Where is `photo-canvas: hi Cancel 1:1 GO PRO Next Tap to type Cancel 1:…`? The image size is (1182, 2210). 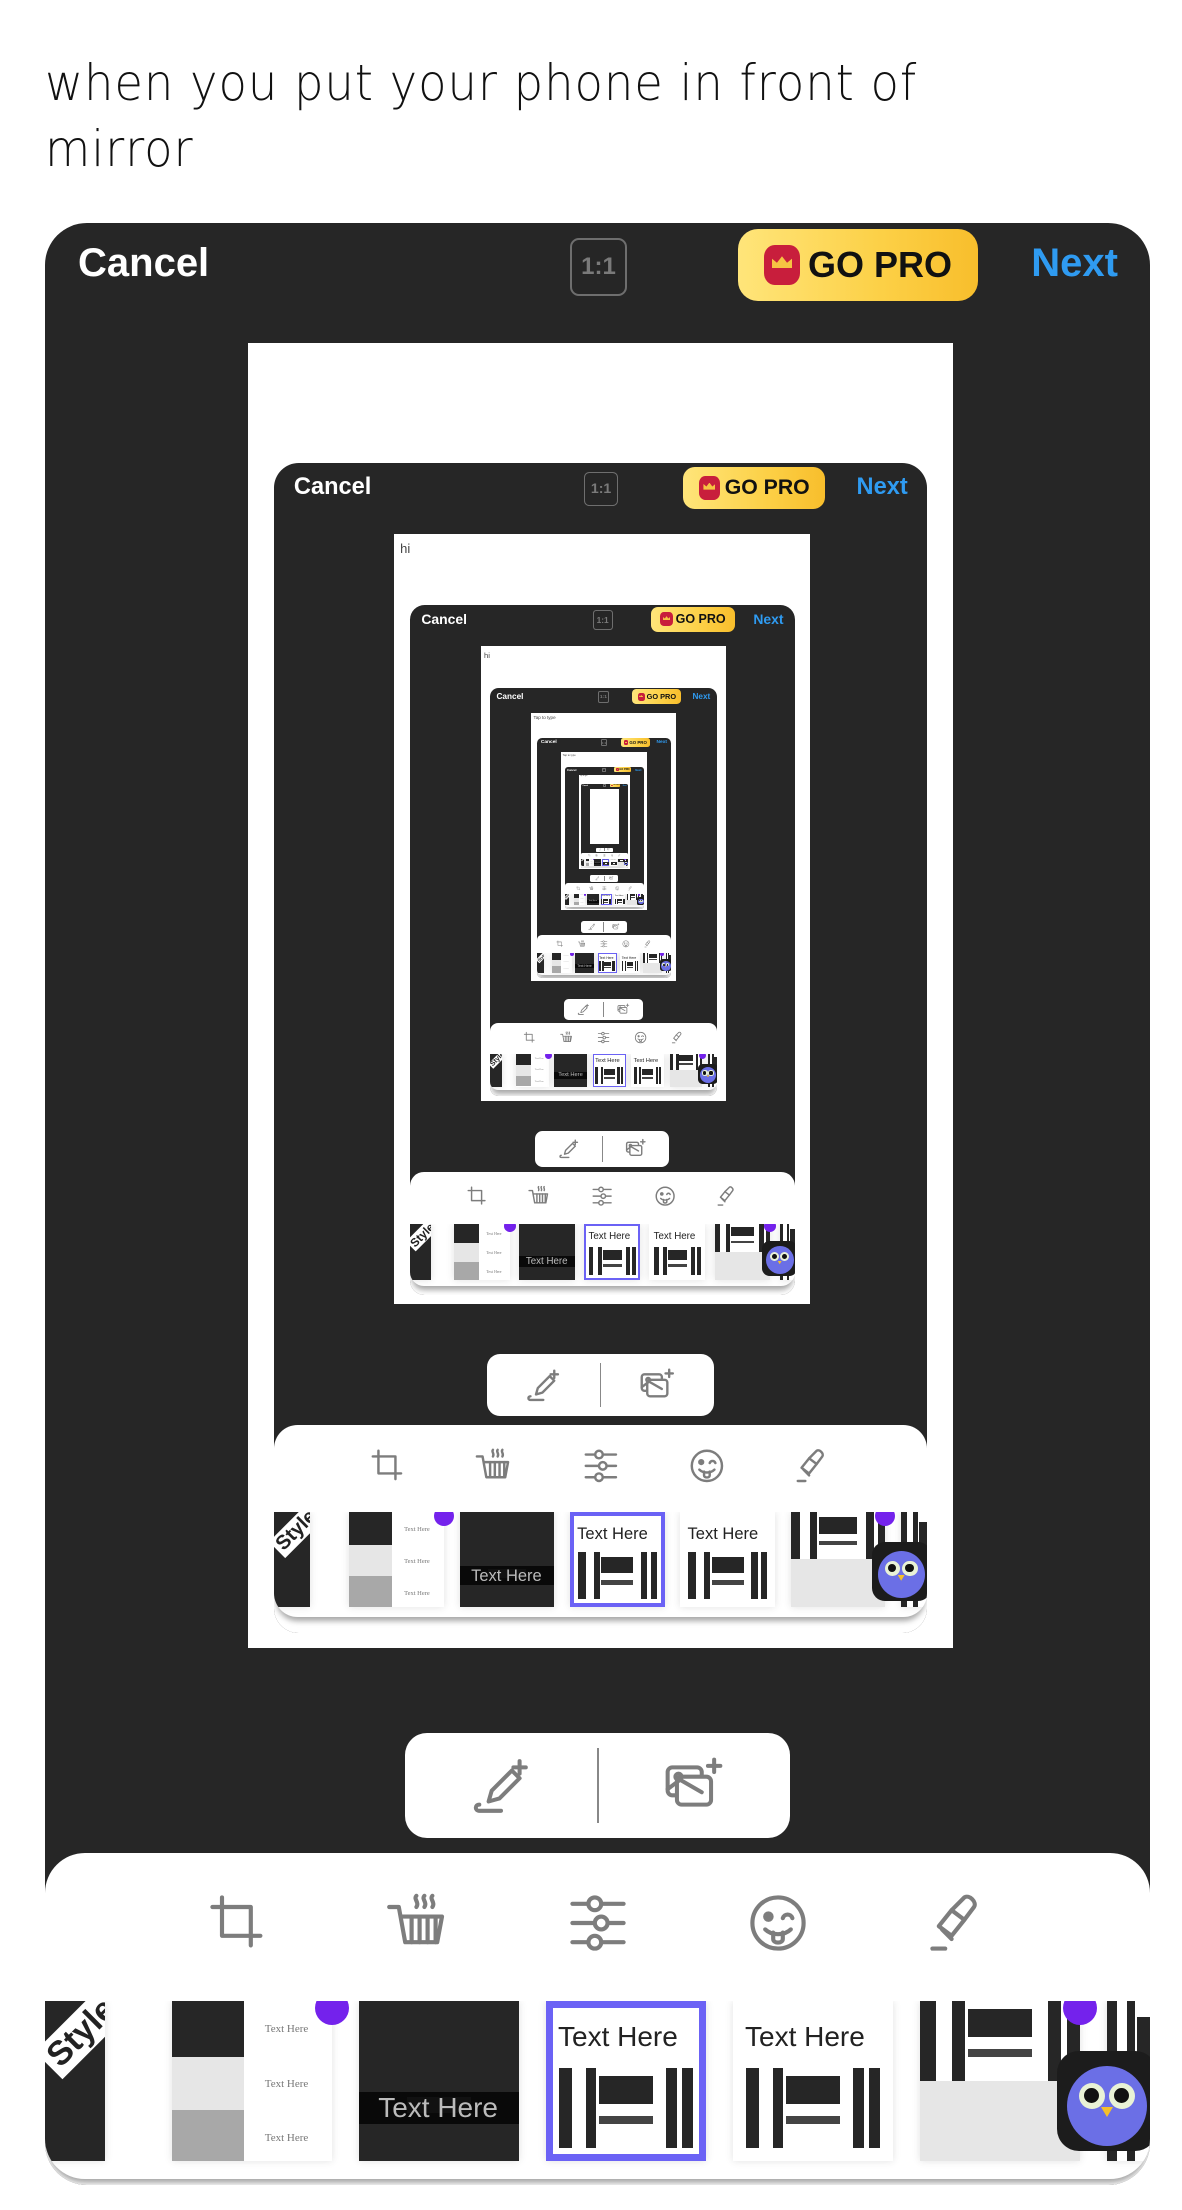 photo-canvas: hi Cancel 1:1 GO PRO Next Tap to type Cancel 1:… is located at coordinates (603, 873).